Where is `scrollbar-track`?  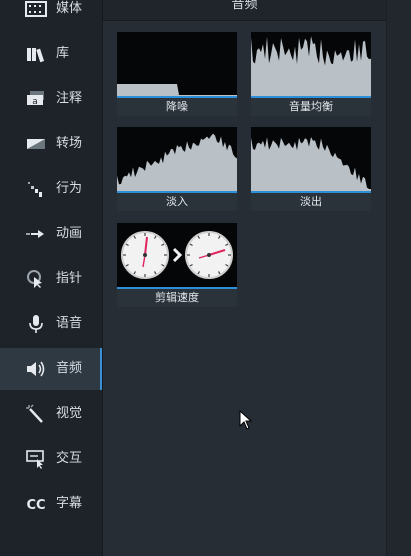 scrollbar-track is located at coordinates (398, 278).